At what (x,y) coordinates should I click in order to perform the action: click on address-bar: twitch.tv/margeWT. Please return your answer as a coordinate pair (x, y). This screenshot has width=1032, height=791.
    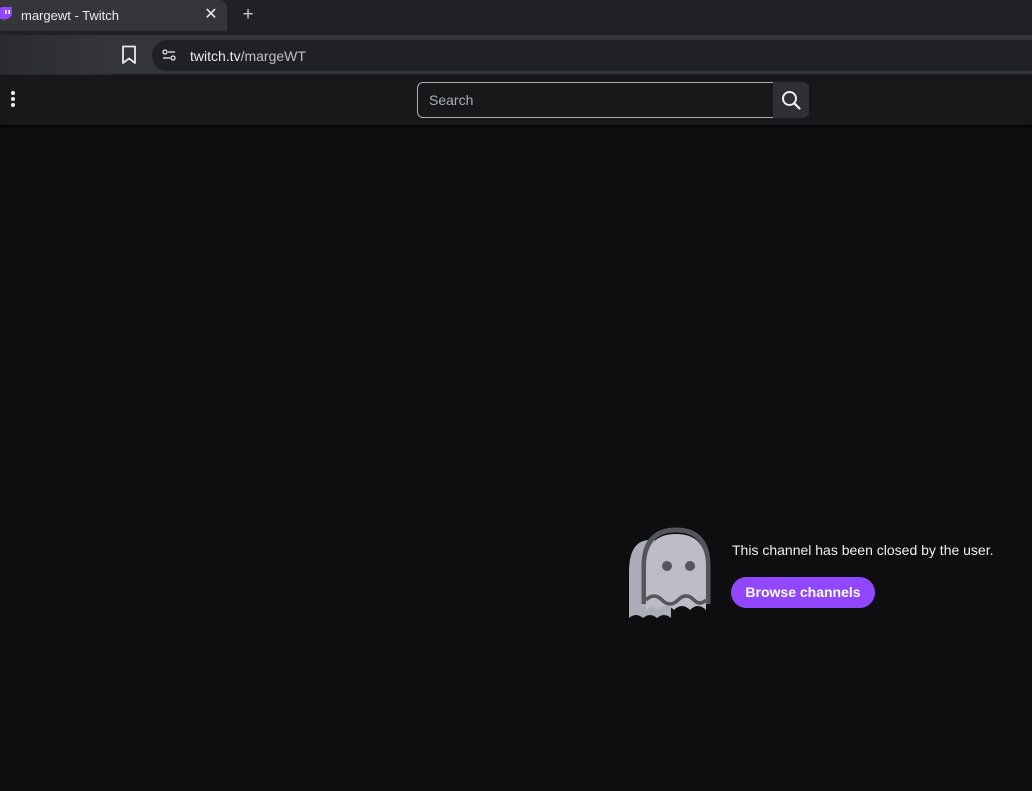
    Looking at the image, I should click on (592, 55).